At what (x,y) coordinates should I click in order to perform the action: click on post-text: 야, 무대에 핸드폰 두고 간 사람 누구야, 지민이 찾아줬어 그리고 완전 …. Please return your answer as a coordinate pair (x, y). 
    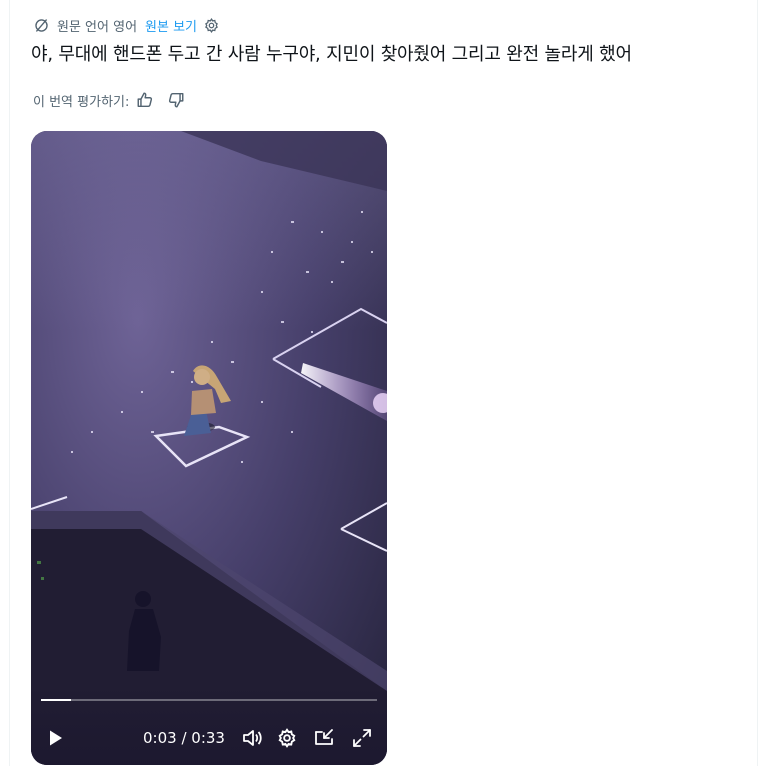
    Looking at the image, I should click on (331, 54).